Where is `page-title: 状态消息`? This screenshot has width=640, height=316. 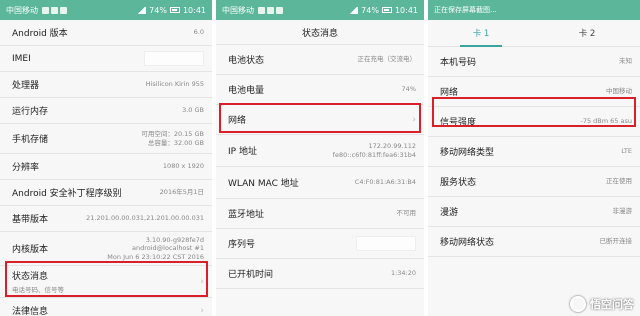
page-title: 状态消息 is located at coordinates (320, 32).